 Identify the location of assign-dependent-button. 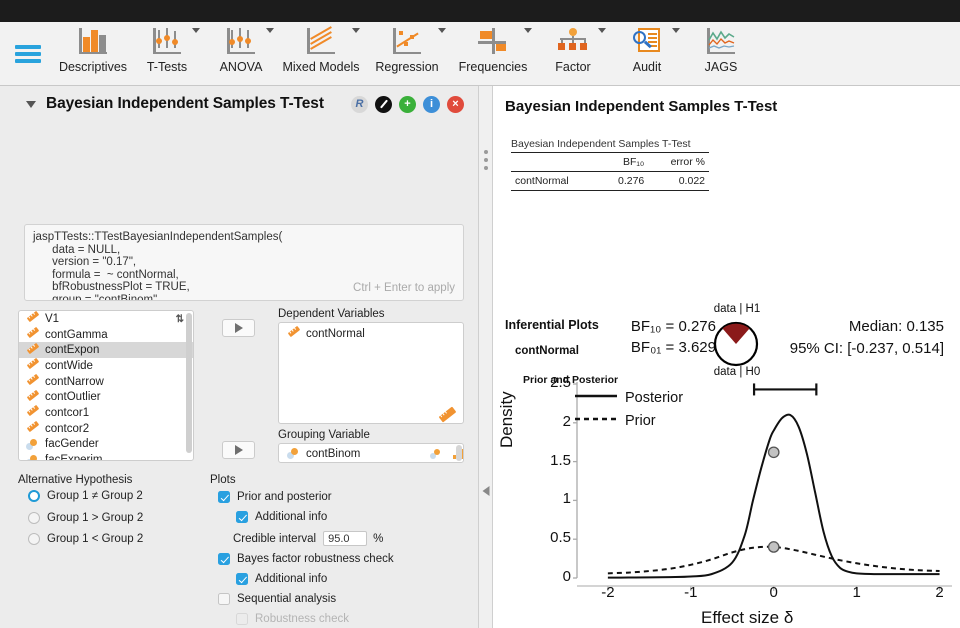
(238, 328).